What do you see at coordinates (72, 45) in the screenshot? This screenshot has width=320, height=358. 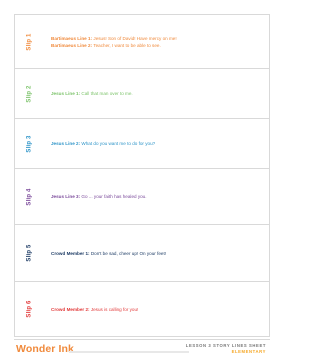 I see `speaker-name: Bartimaeus Line 2:` at bounding box center [72, 45].